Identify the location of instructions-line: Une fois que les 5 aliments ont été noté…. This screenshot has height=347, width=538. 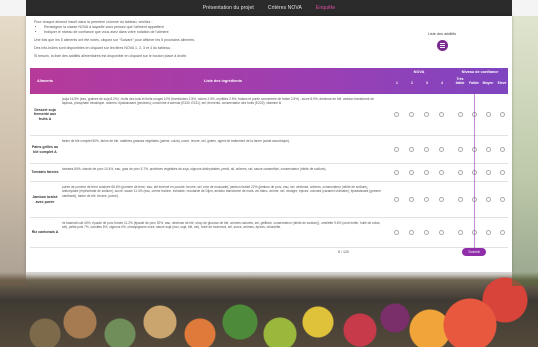
(115, 40).